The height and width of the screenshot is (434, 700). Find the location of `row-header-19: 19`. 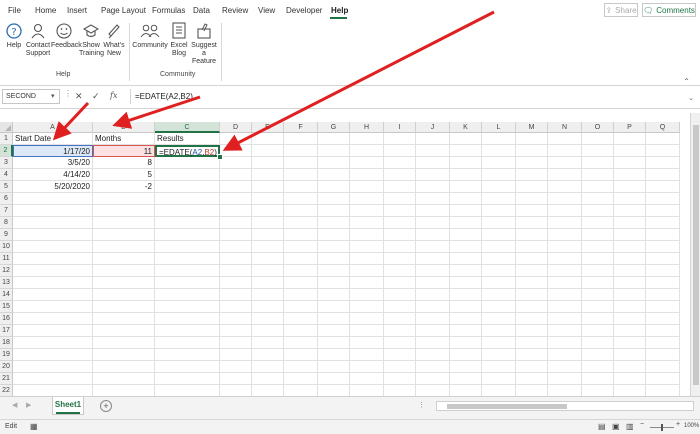

row-header-19: 19 is located at coordinates (6, 355).